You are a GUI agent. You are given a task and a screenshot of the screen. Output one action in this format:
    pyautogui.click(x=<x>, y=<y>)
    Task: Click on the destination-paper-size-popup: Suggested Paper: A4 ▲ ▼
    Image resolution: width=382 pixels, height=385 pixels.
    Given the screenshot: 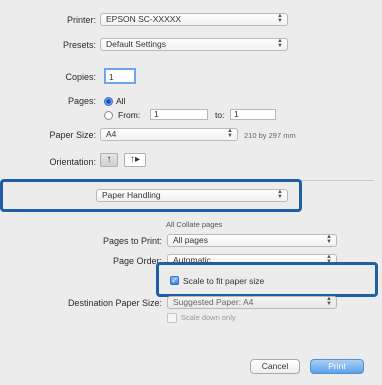 What is the action you would take?
    pyautogui.click(x=252, y=302)
    